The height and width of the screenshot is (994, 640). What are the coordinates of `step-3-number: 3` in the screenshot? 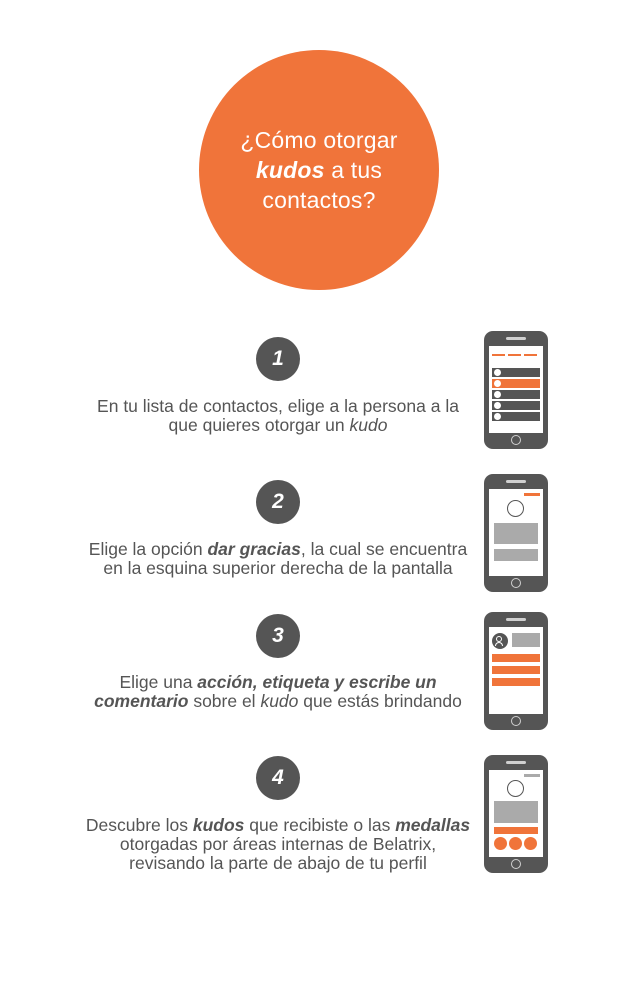 It's located at (278, 636).